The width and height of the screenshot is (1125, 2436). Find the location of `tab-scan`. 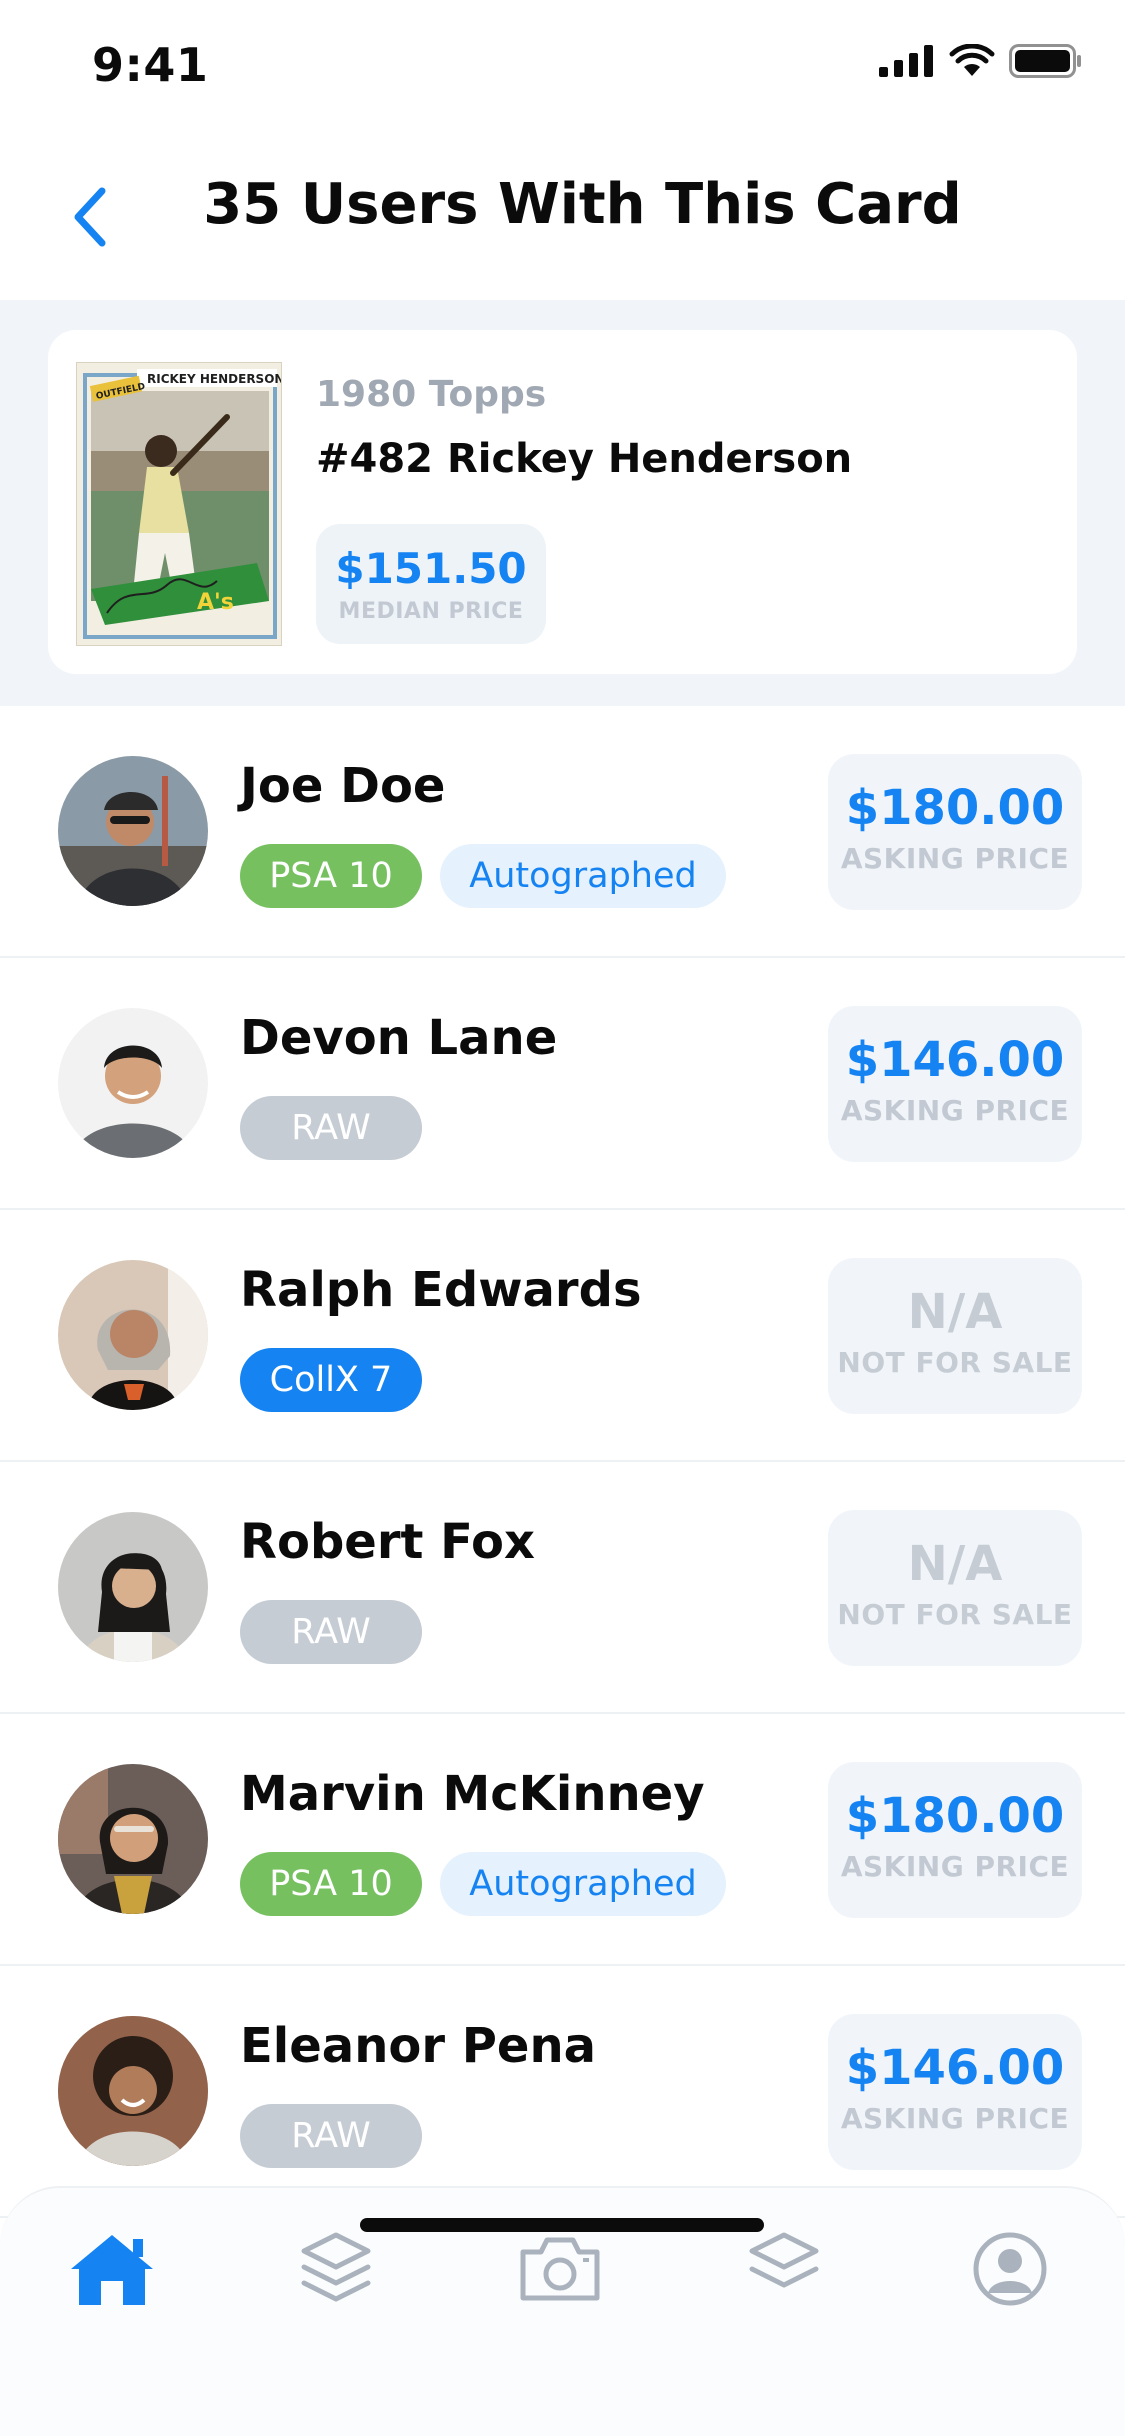

tab-scan is located at coordinates (560, 2269).